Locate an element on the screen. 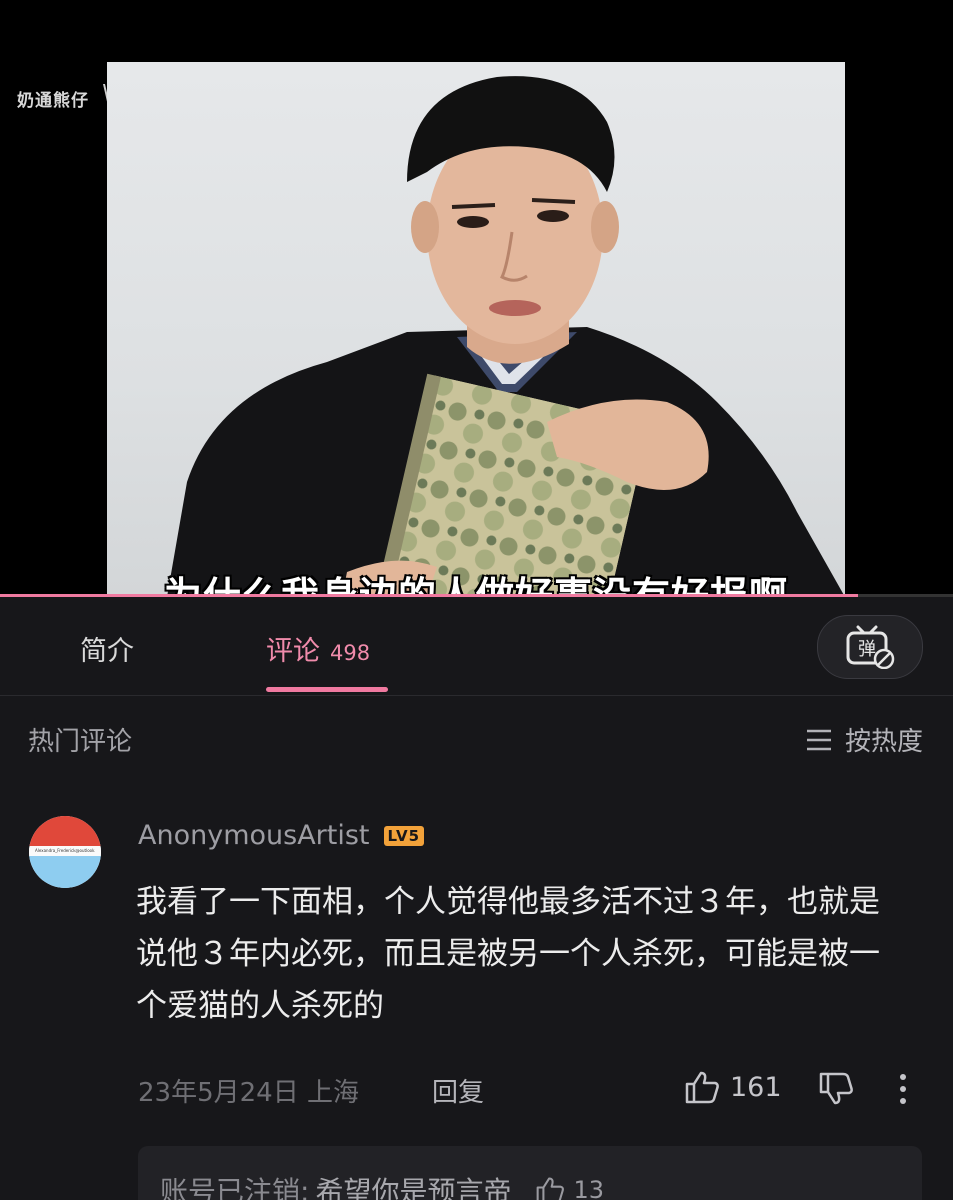  like-button: 161 is located at coordinates (733, 1087).